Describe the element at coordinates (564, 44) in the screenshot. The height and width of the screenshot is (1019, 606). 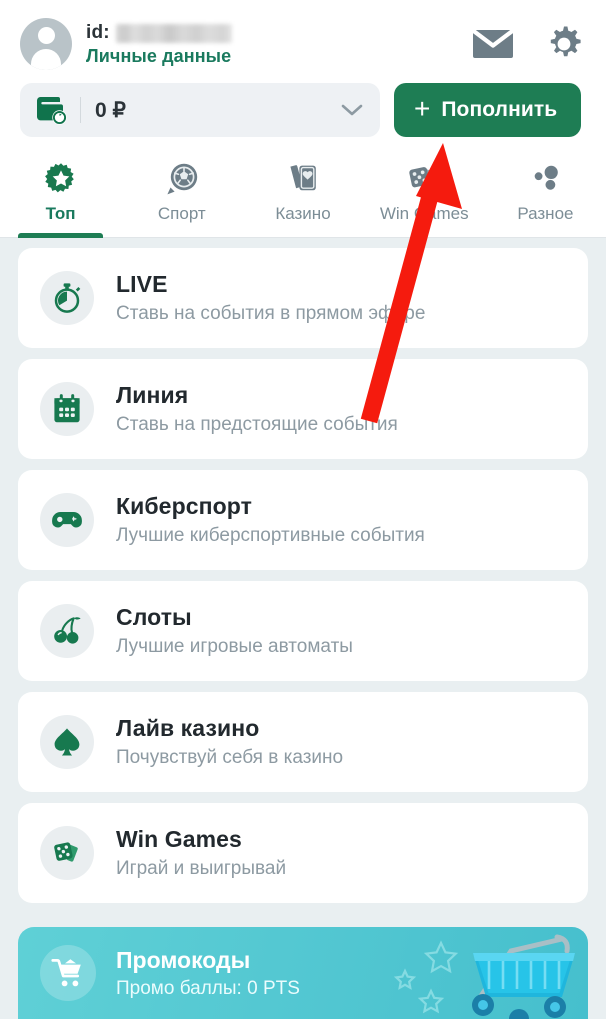
I see `gear-icon` at that location.